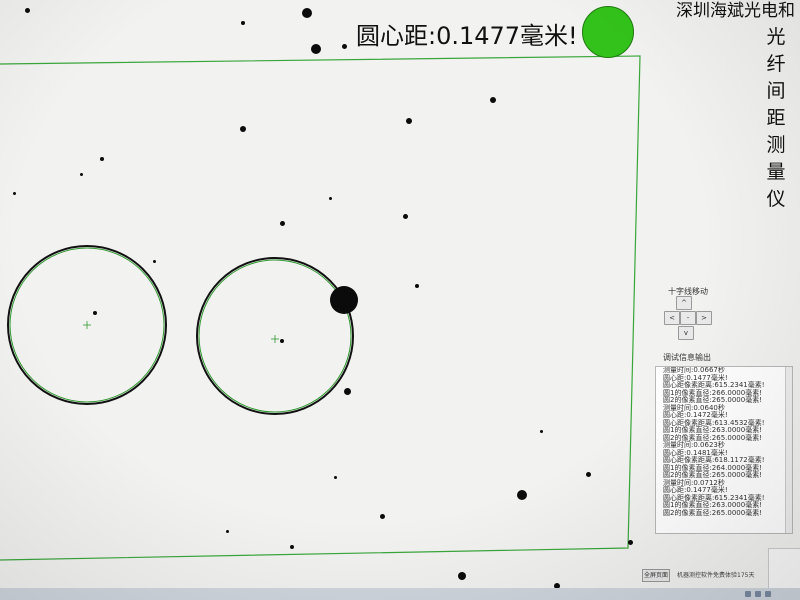 The image size is (800, 600). Describe the element at coordinates (713, 512) in the screenshot. I see `log-line: 圆2的像素直径:265.0000毫素!` at that location.